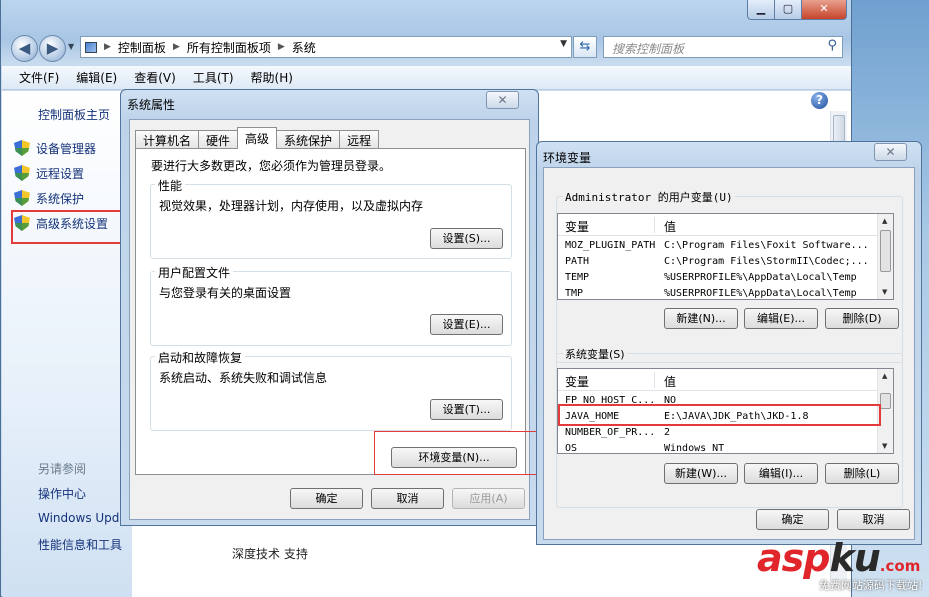  What do you see at coordinates (760, 10) in the screenshot?
I see `minimize-button: ▁` at bounding box center [760, 10].